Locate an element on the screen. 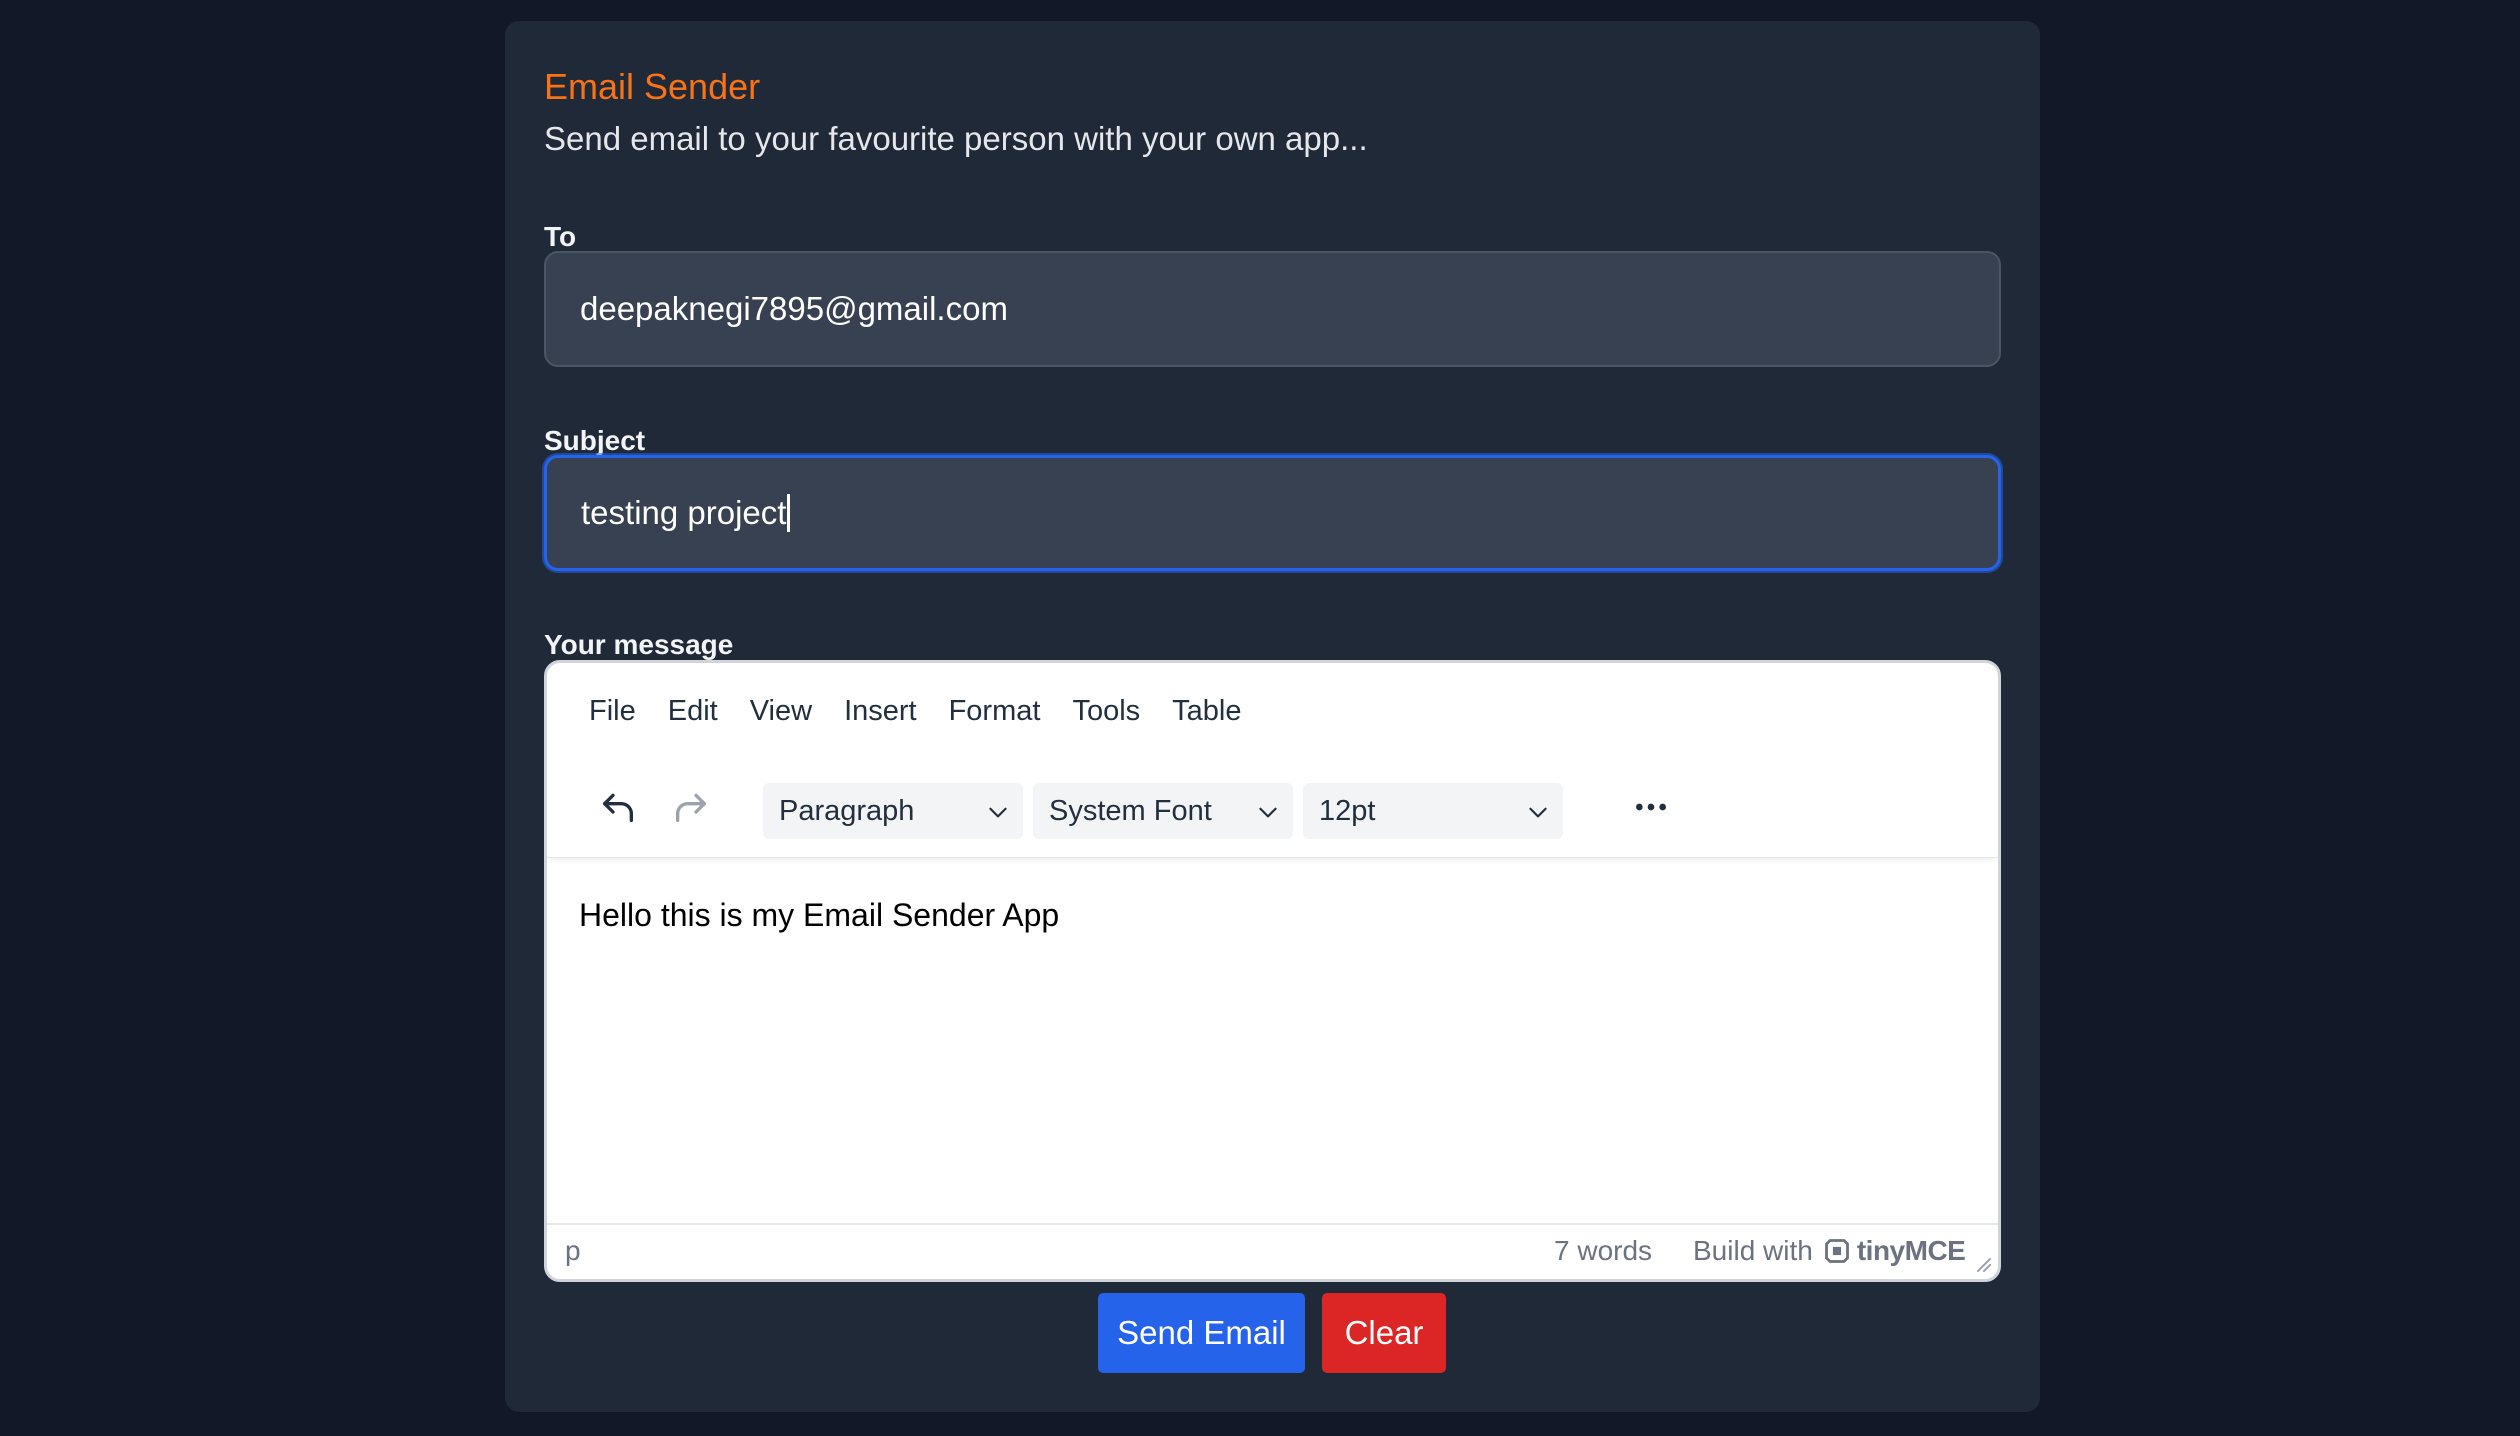  tinymce-branding: Build with tinyMCE is located at coordinates (1829, 1251).